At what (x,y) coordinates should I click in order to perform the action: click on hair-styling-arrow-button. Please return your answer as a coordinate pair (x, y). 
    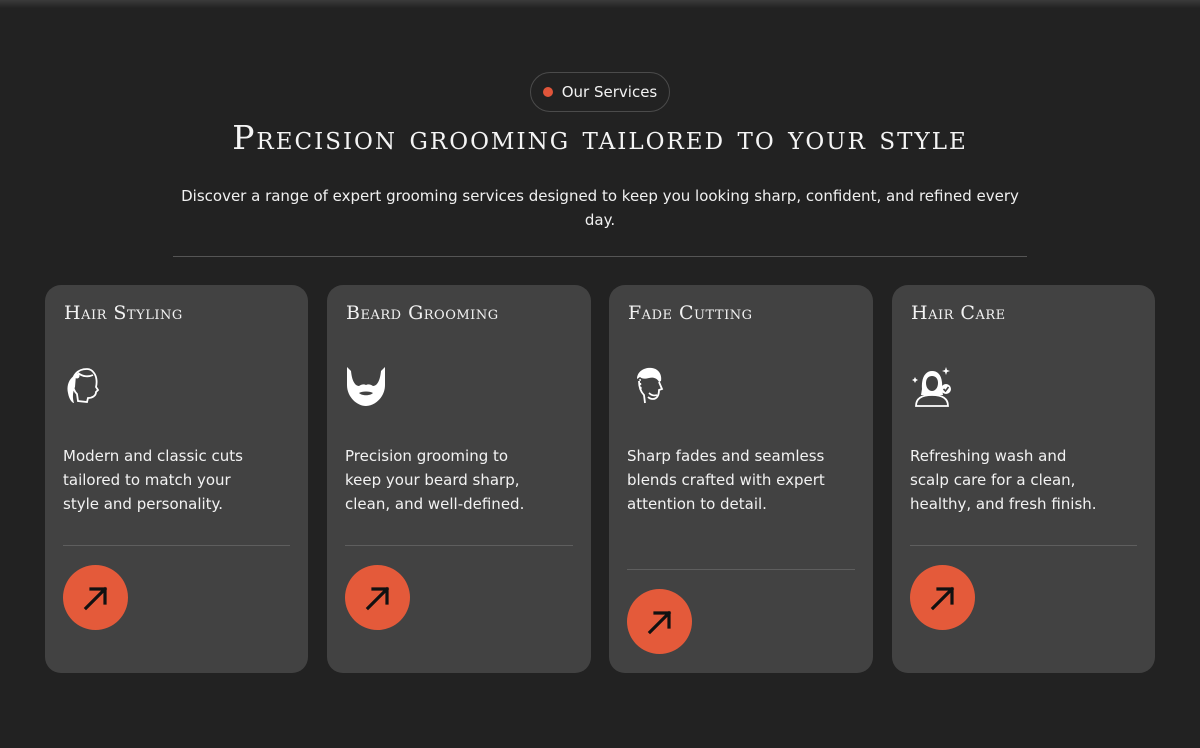
    Looking at the image, I should click on (95, 597).